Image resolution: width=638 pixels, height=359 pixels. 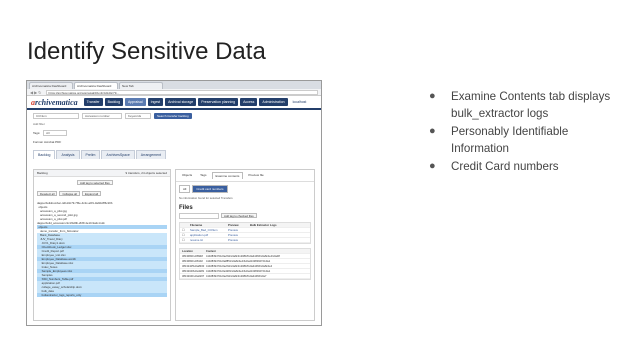 What do you see at coordinates (56, 116) in the screenshot?
I see `search-input: CCNum` at bounding box center [56, 116].